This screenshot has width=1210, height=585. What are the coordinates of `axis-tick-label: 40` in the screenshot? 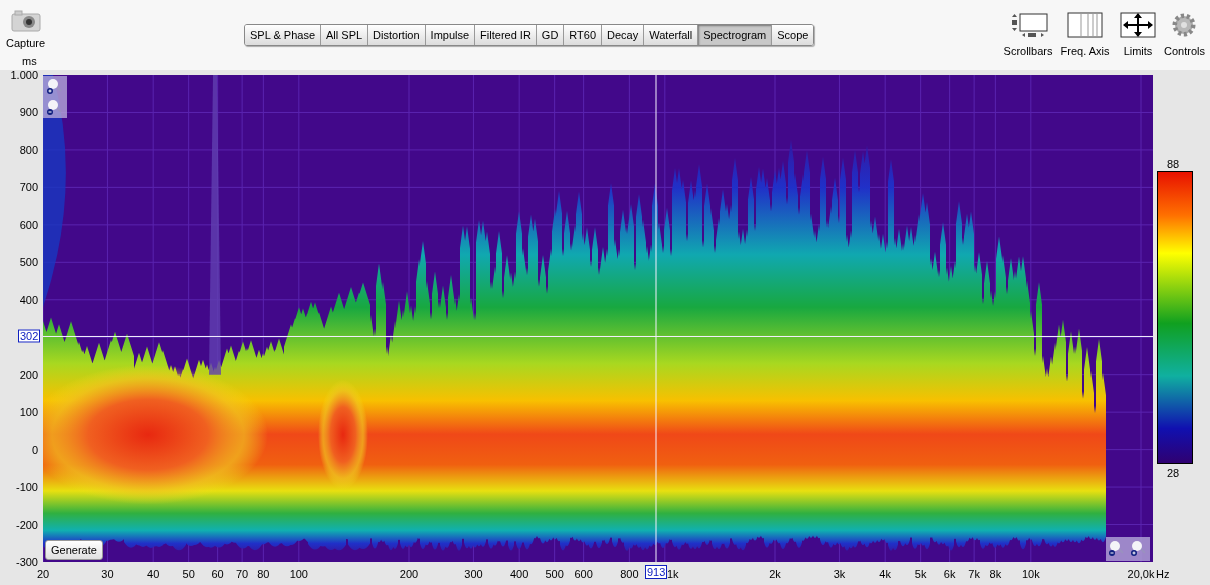 It's located at (153, 574).